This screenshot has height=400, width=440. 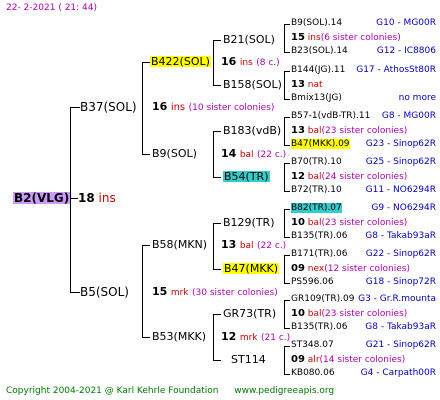 What do you see at coordinates (365, 51) in the screenshot?
I see `gen4-row: B23(SOL).14 G12 - IC8806` at bounding box center [365, 51].